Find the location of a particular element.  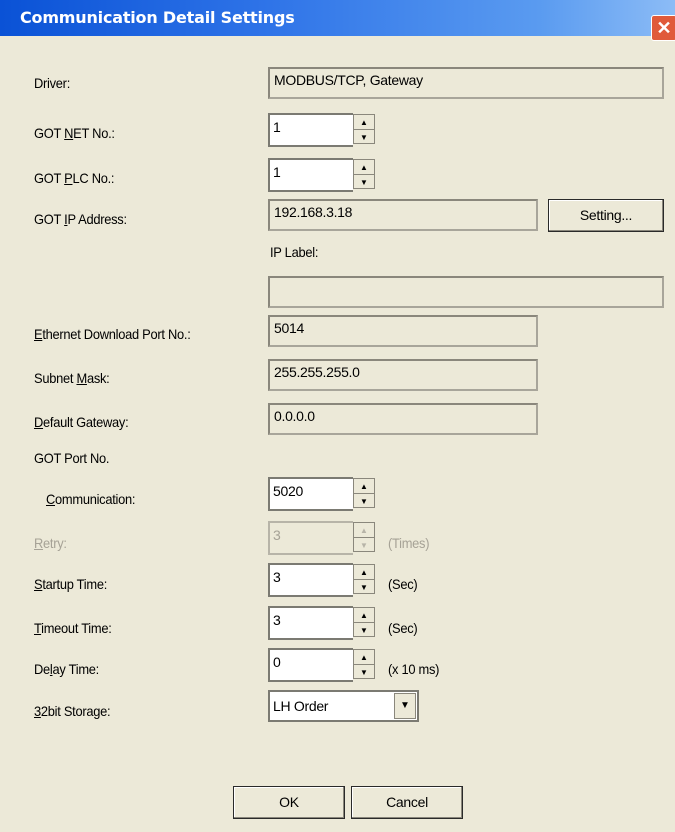

retry-spinner: ▲ ▼ is located at coordinates (364, 537).